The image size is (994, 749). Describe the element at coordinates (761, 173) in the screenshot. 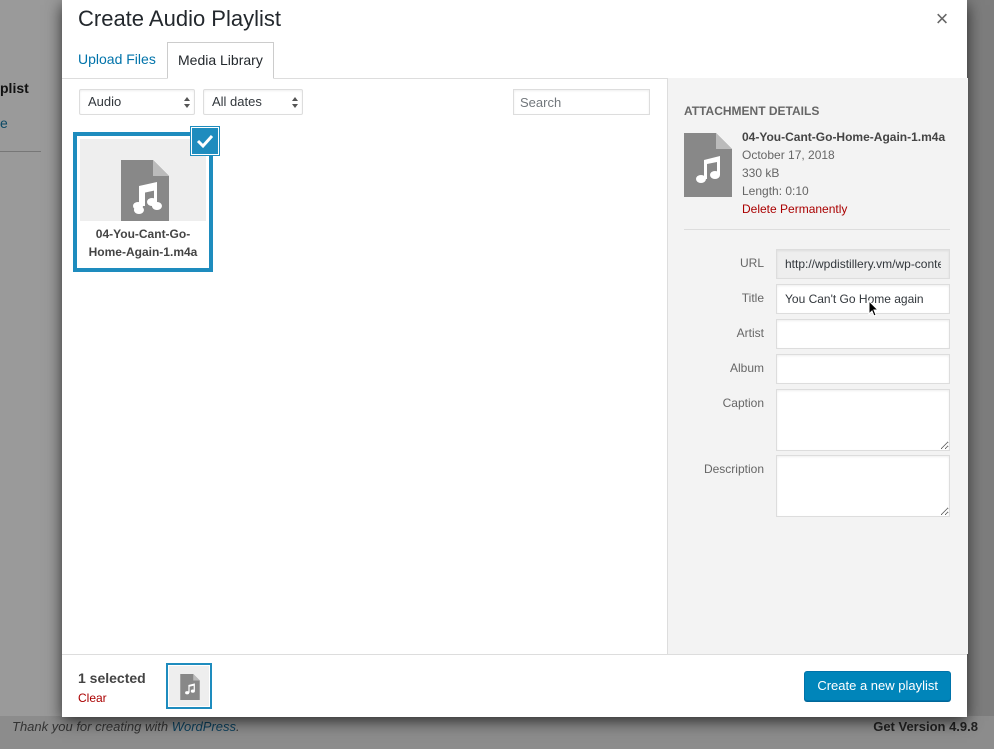

I see `details-size: 330 kB` at that location.